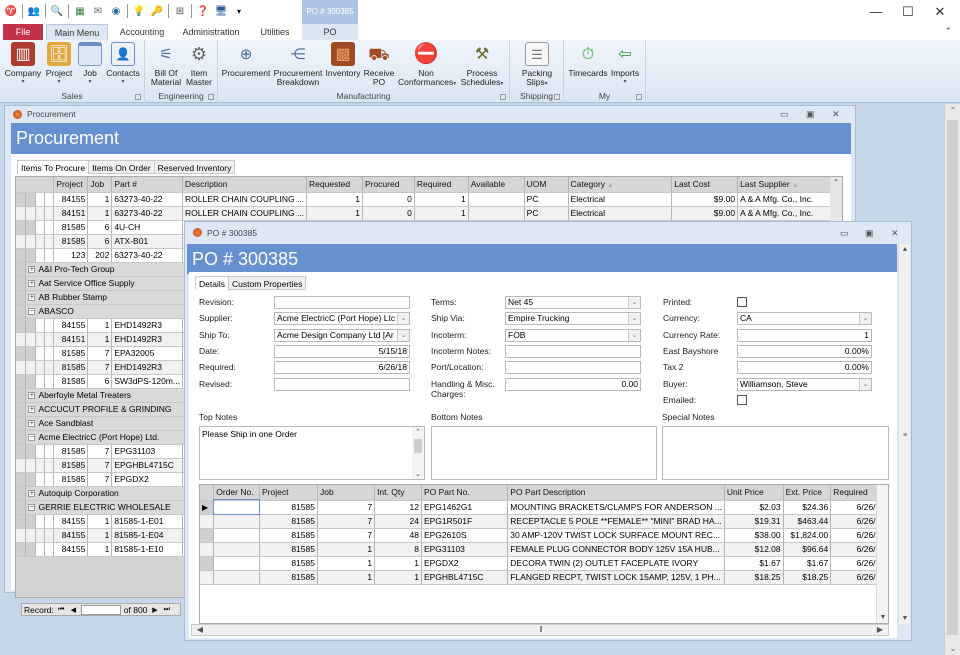  Describe the element at coordinates (546, 199) in the screenshot. I see `cell-uom: PC` at that location.